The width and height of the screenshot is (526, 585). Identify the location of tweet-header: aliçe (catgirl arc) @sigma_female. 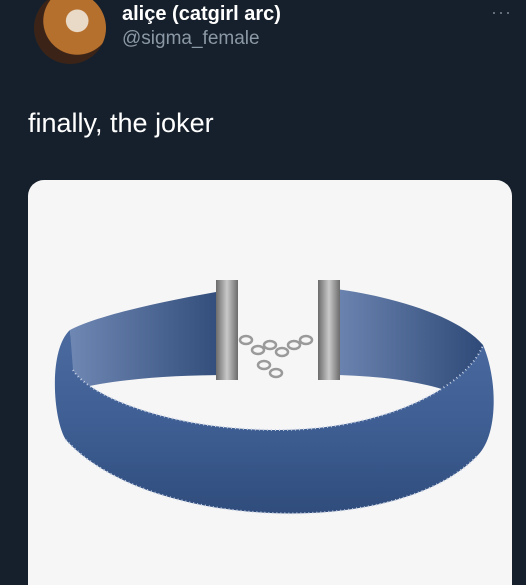
(201, 27).